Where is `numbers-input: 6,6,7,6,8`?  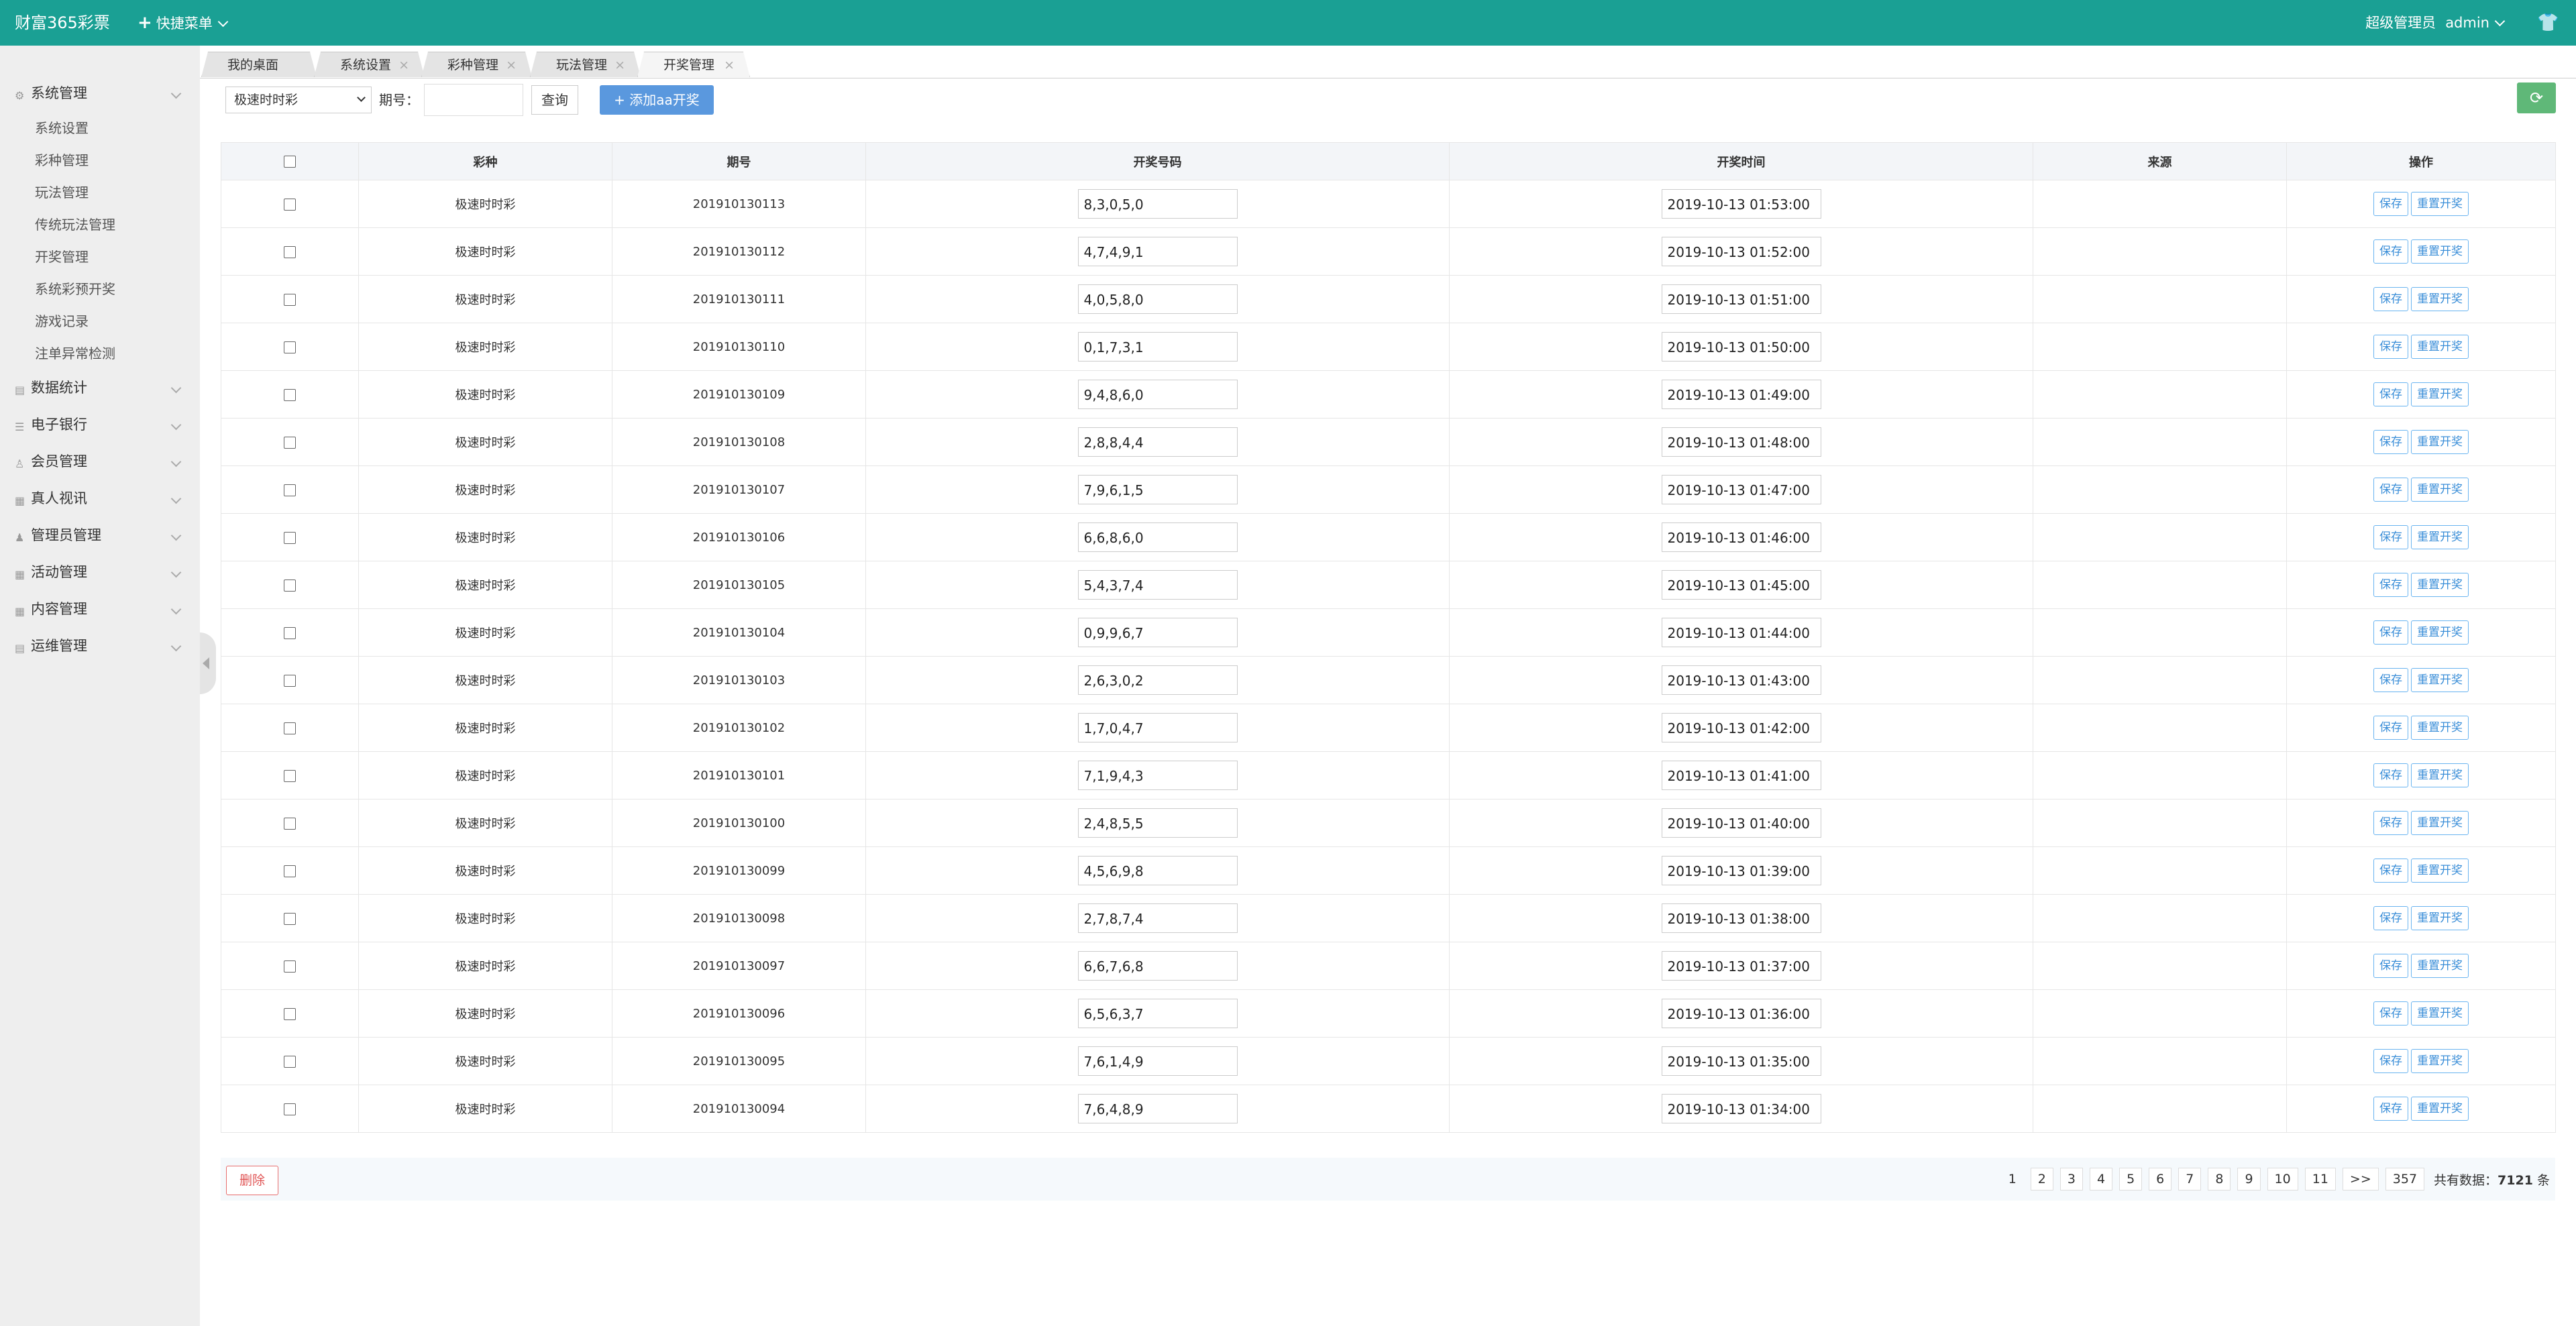 numbers-input: 6,6,7,6,8 is located at coordinates (1157, 966).